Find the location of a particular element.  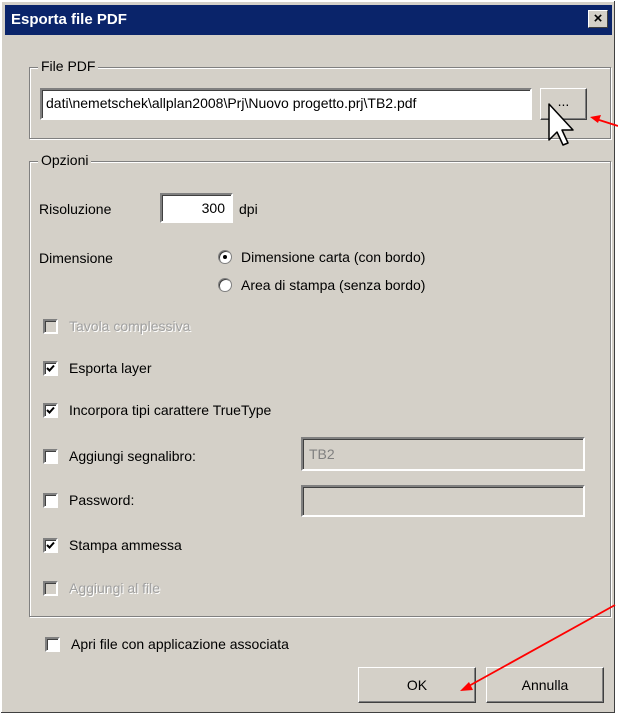

resolution-label: Risoluzione is located at coordinates (75, 209).